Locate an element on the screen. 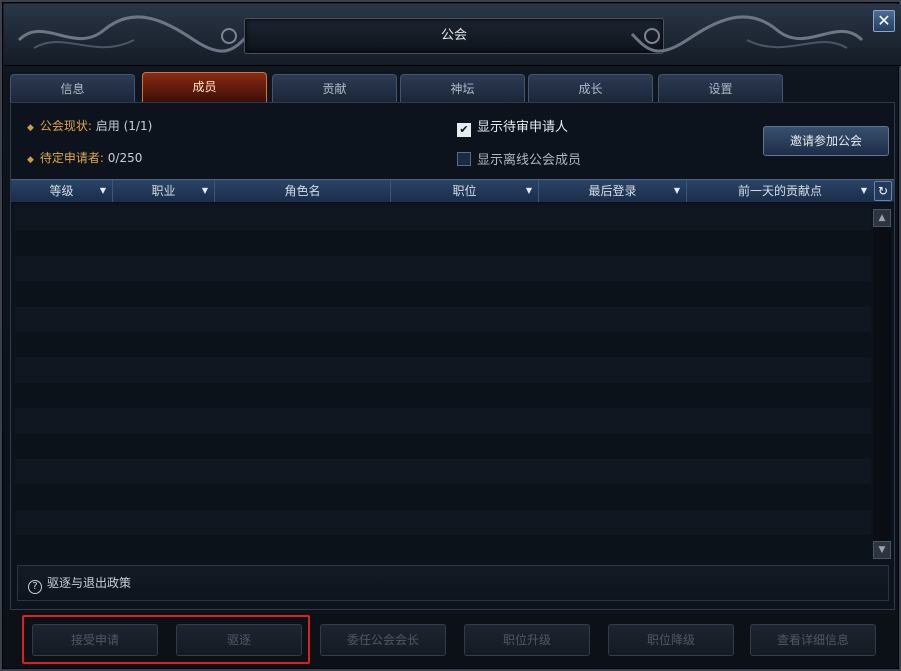 This screenshot has height=671, width=901. column-last-login-label: 最后登录 is located at coordinates (612, 191).